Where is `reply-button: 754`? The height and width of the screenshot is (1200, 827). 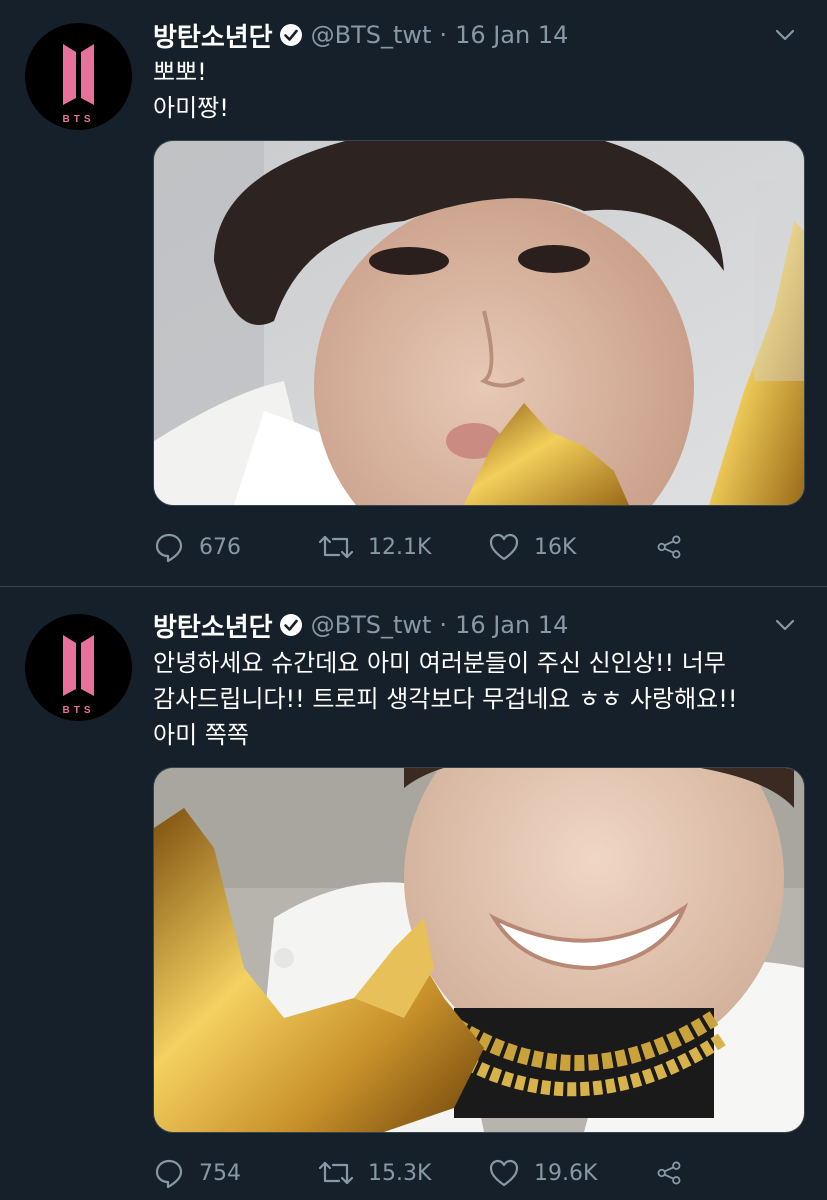
reply-button: 754 is located at coordinates (235, 1173).